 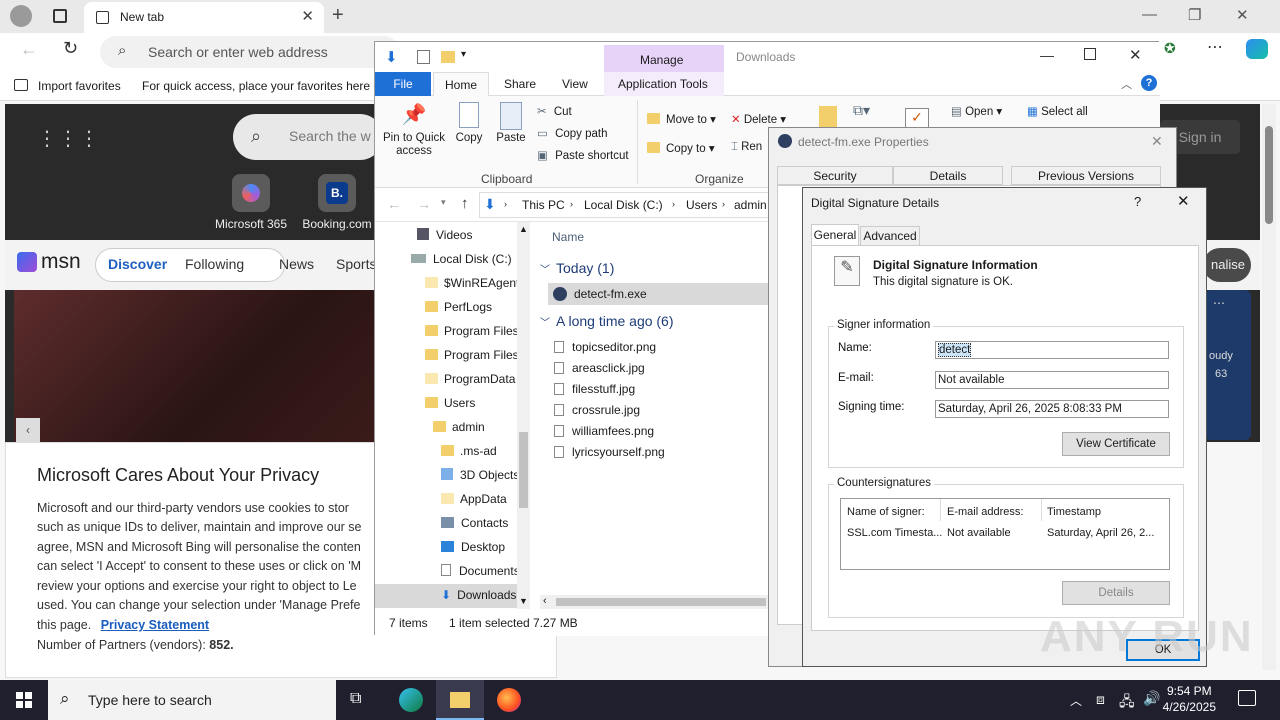 I want to click on shortcut-microsoft365: Microsoft 365, so click(x=251, y=202).